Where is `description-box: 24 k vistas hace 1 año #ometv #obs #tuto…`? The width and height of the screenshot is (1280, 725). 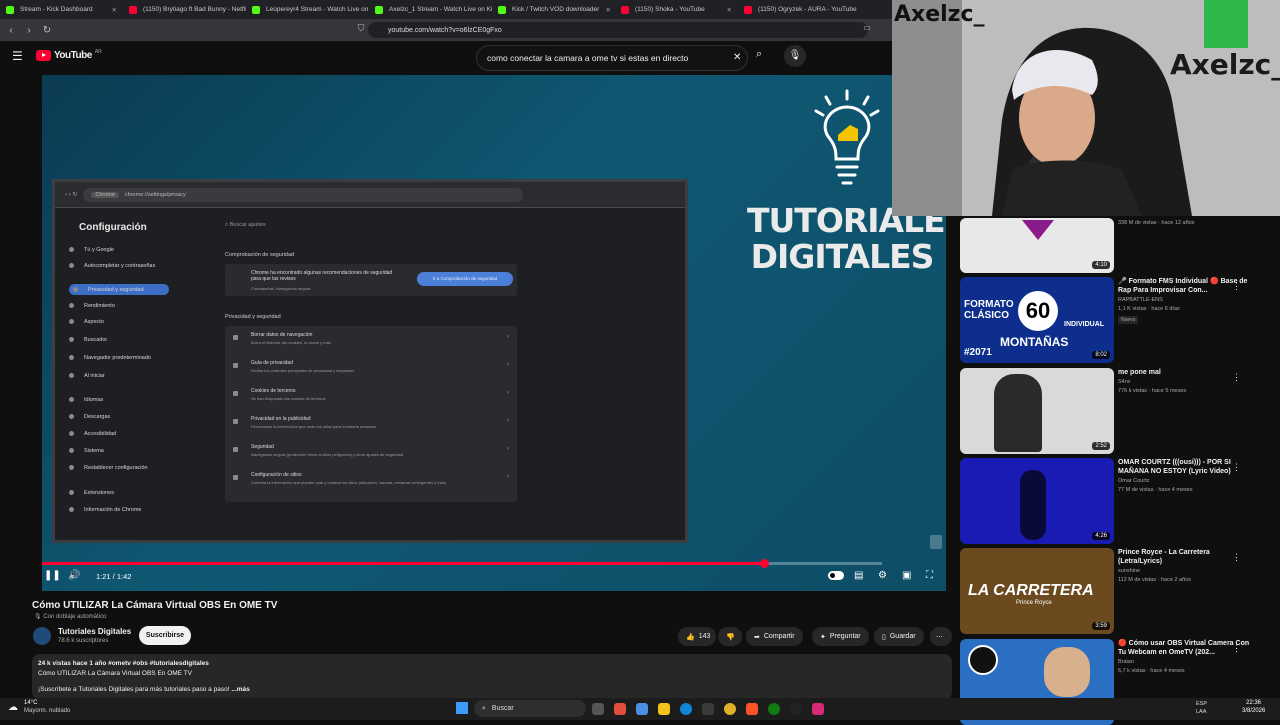 description-box: 24 k vistas hace 1 año #ometv #obs #tuto… is located at coordinates (492, 677).